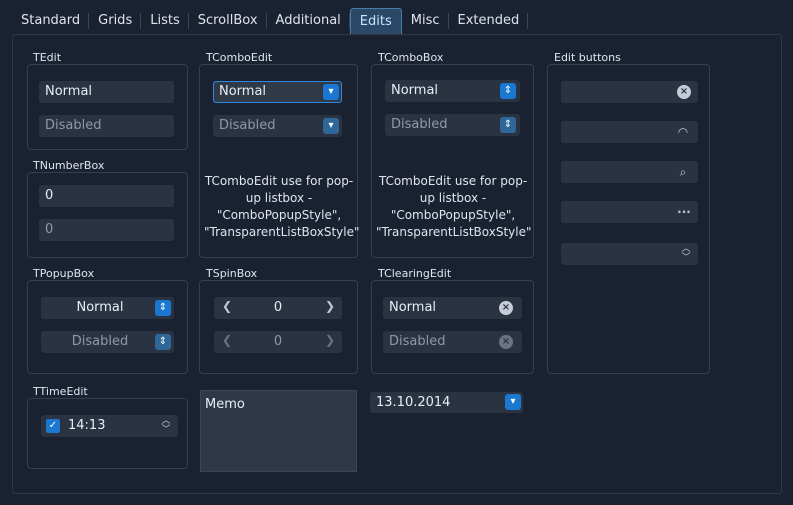  What do you see at coordinates (107, 107) in the screenshot?
I see `tedit-group` at bounding box center [107, 107].